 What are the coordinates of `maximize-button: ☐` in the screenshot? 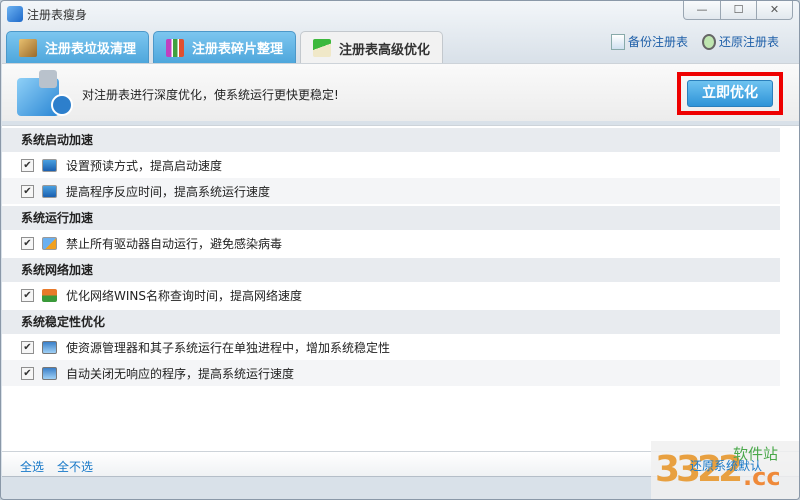 It's located at (738, 10).